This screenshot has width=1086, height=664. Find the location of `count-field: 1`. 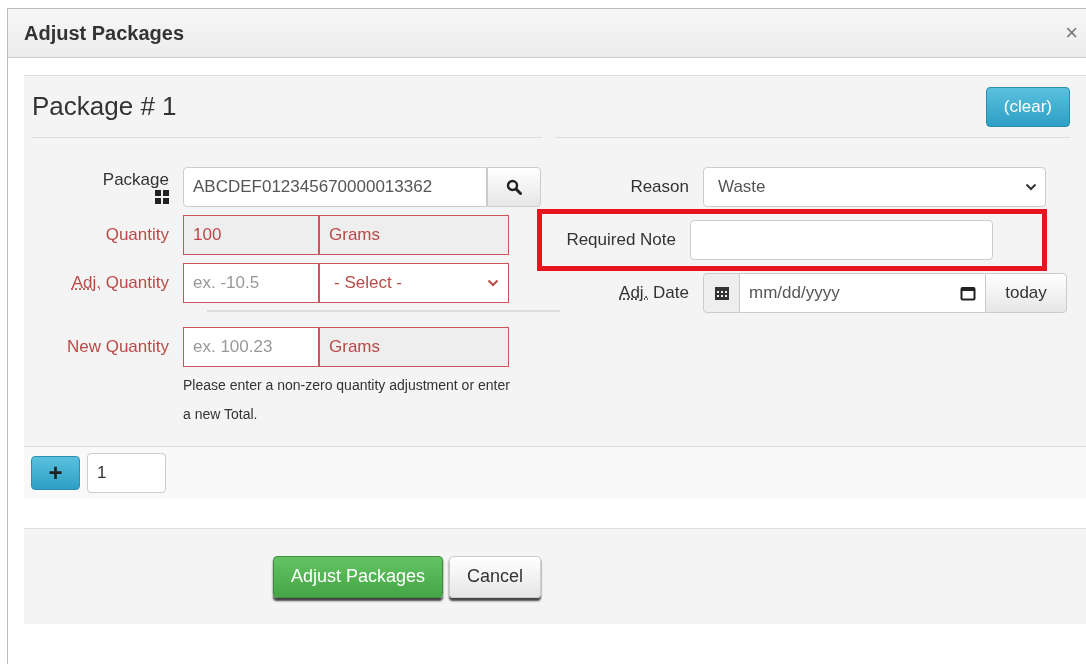

count-field: 1 is located at coordinates (126, 473).